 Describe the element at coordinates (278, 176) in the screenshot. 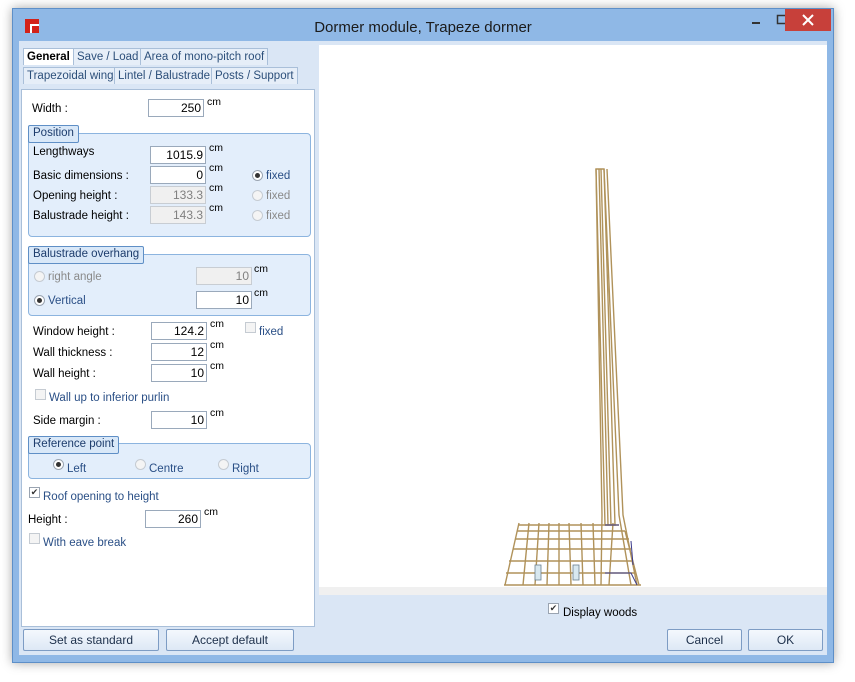

I see `basic-fixed-label: fixed` at that location.